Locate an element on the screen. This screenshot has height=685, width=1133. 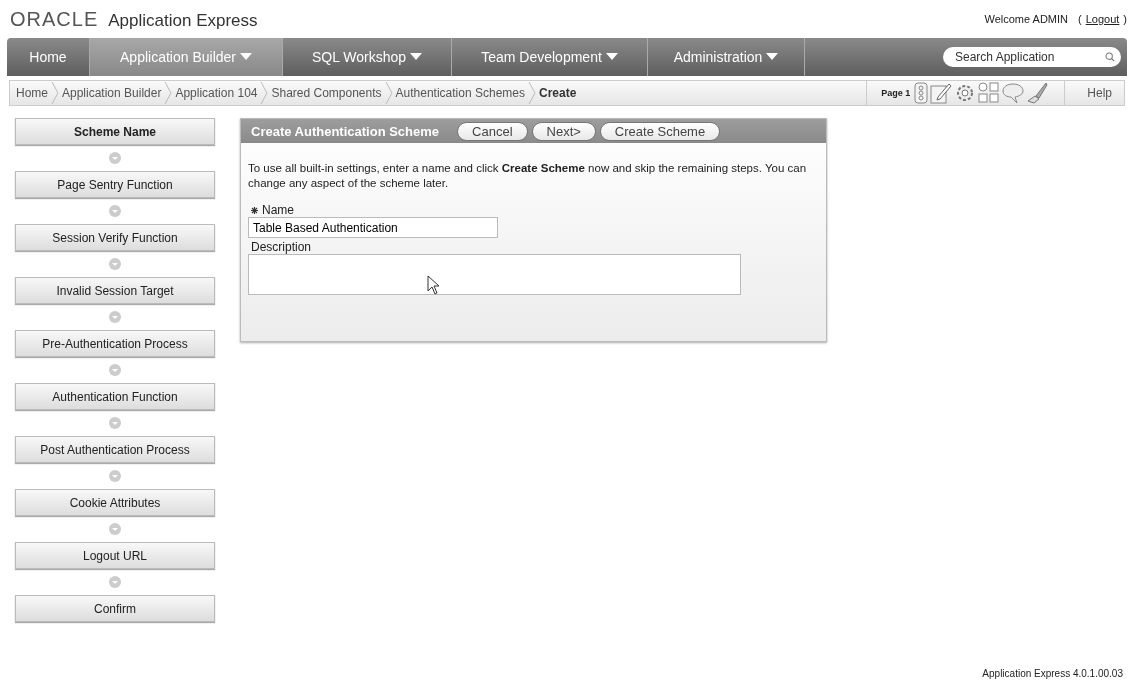
wizard-step: Confirm is located at coordinates (115, 608).